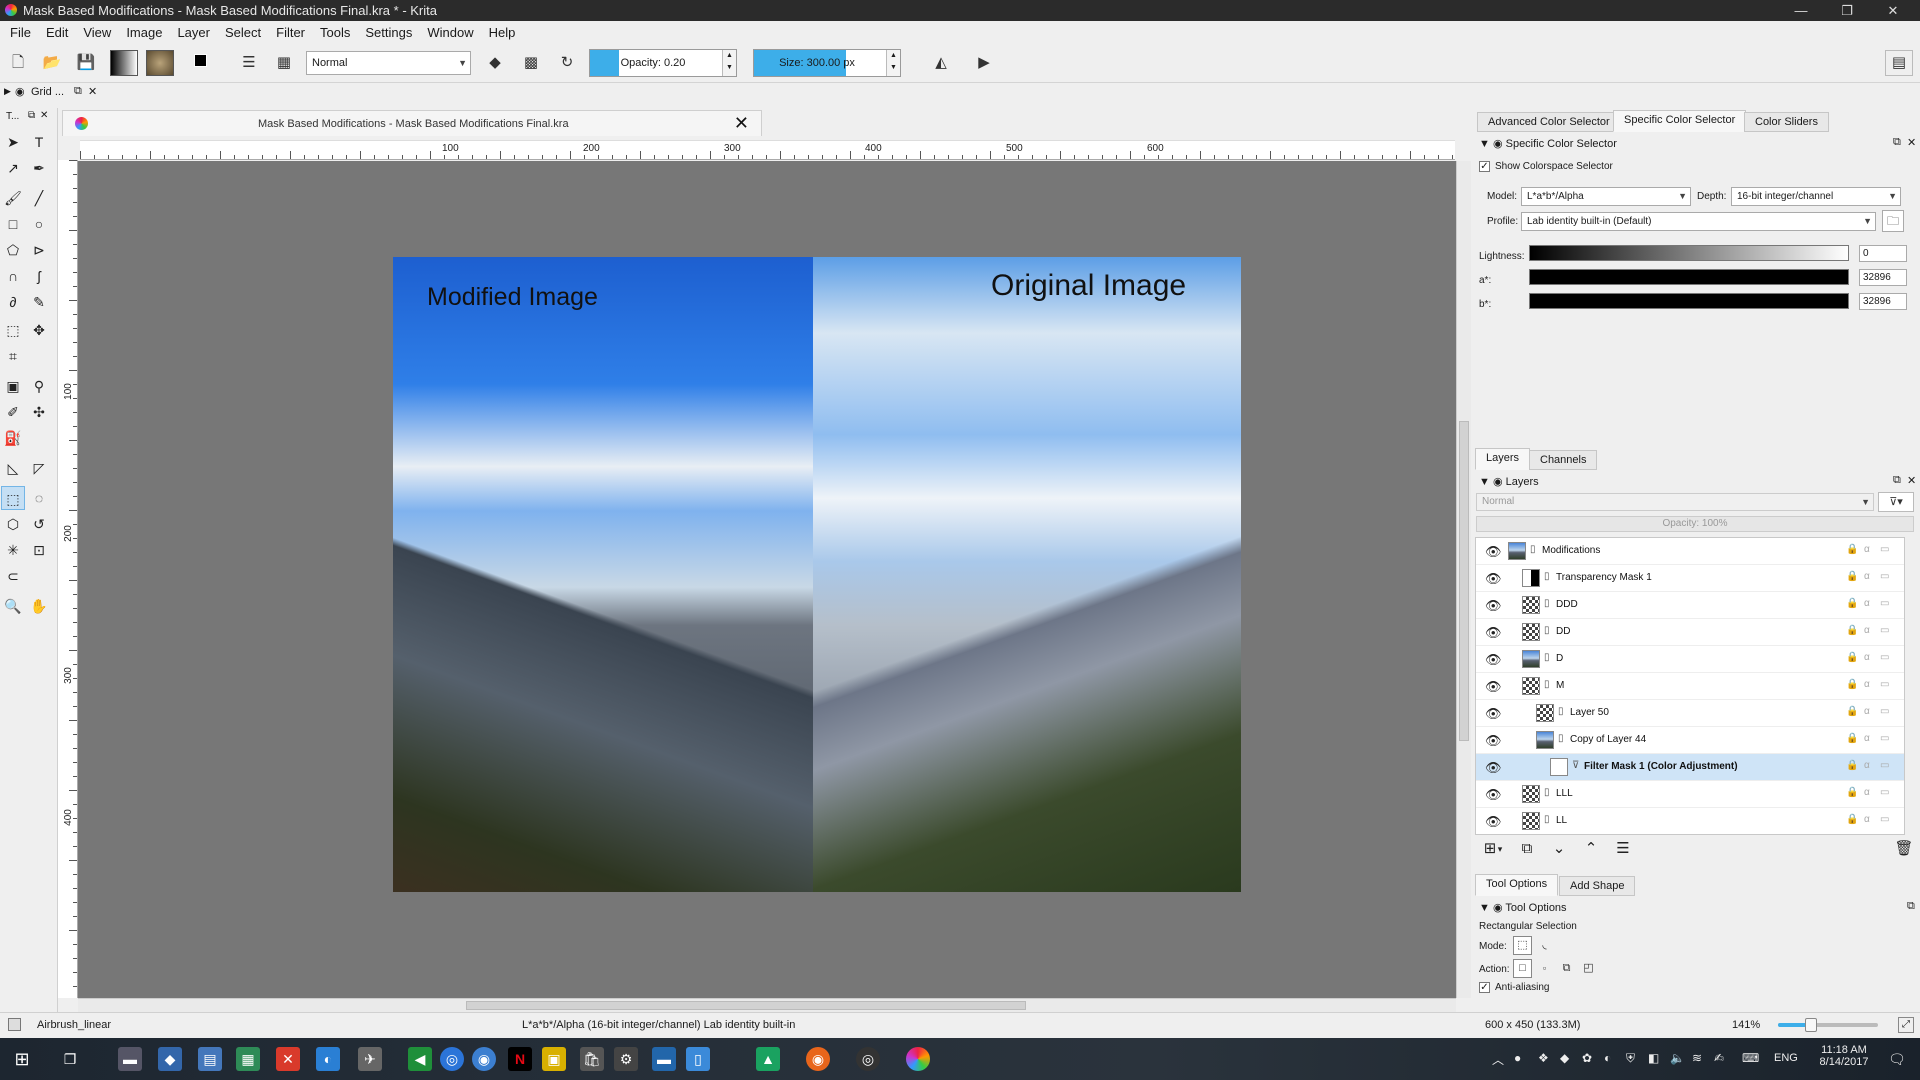 The image size is (1920, 1080). Describe the element at coordinates (13, 356) in the screenshot. I see `crop-tool-icon: ⌗` at that location.